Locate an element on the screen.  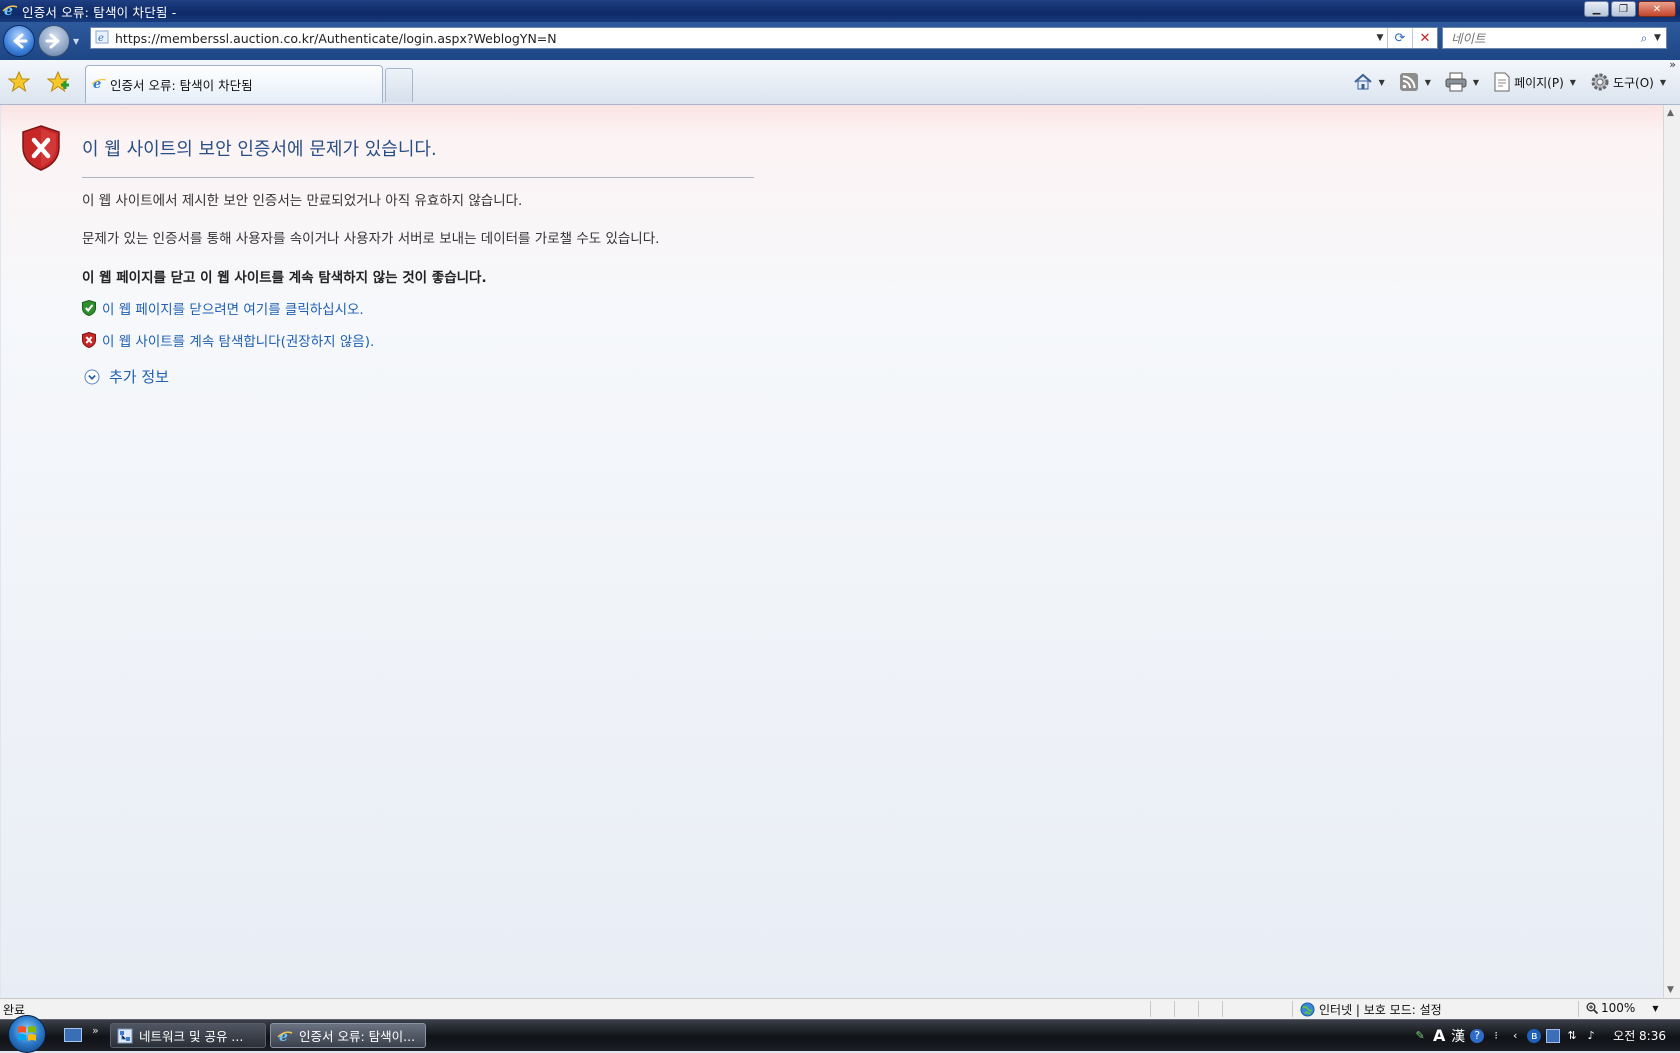
hanja-icon: 漢 is located at coordinates (1458, 1037).